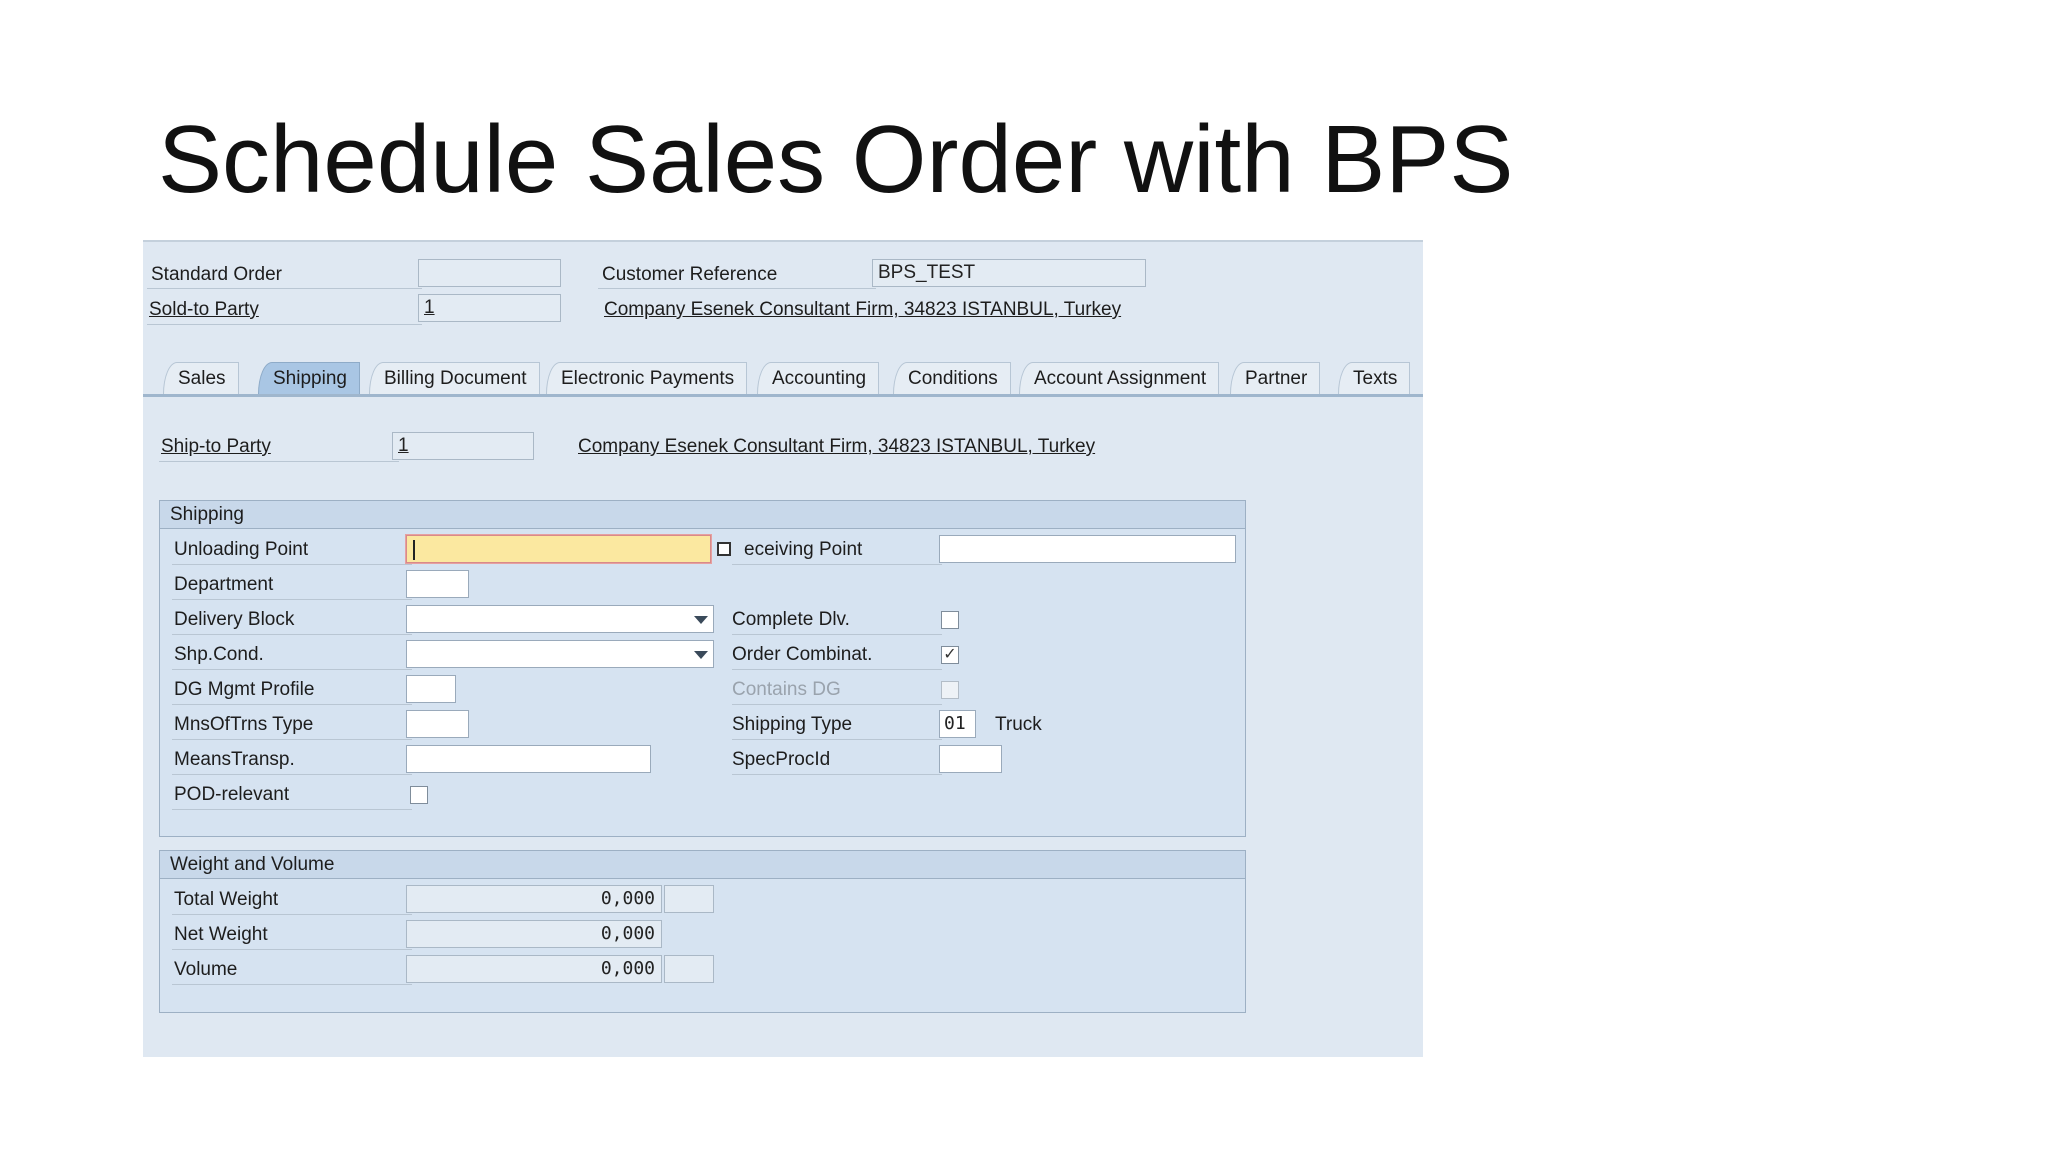 Image resolution: width=2048 pixels, height=1152 pixels. I want to click on volume-underline, so click(292, 984).